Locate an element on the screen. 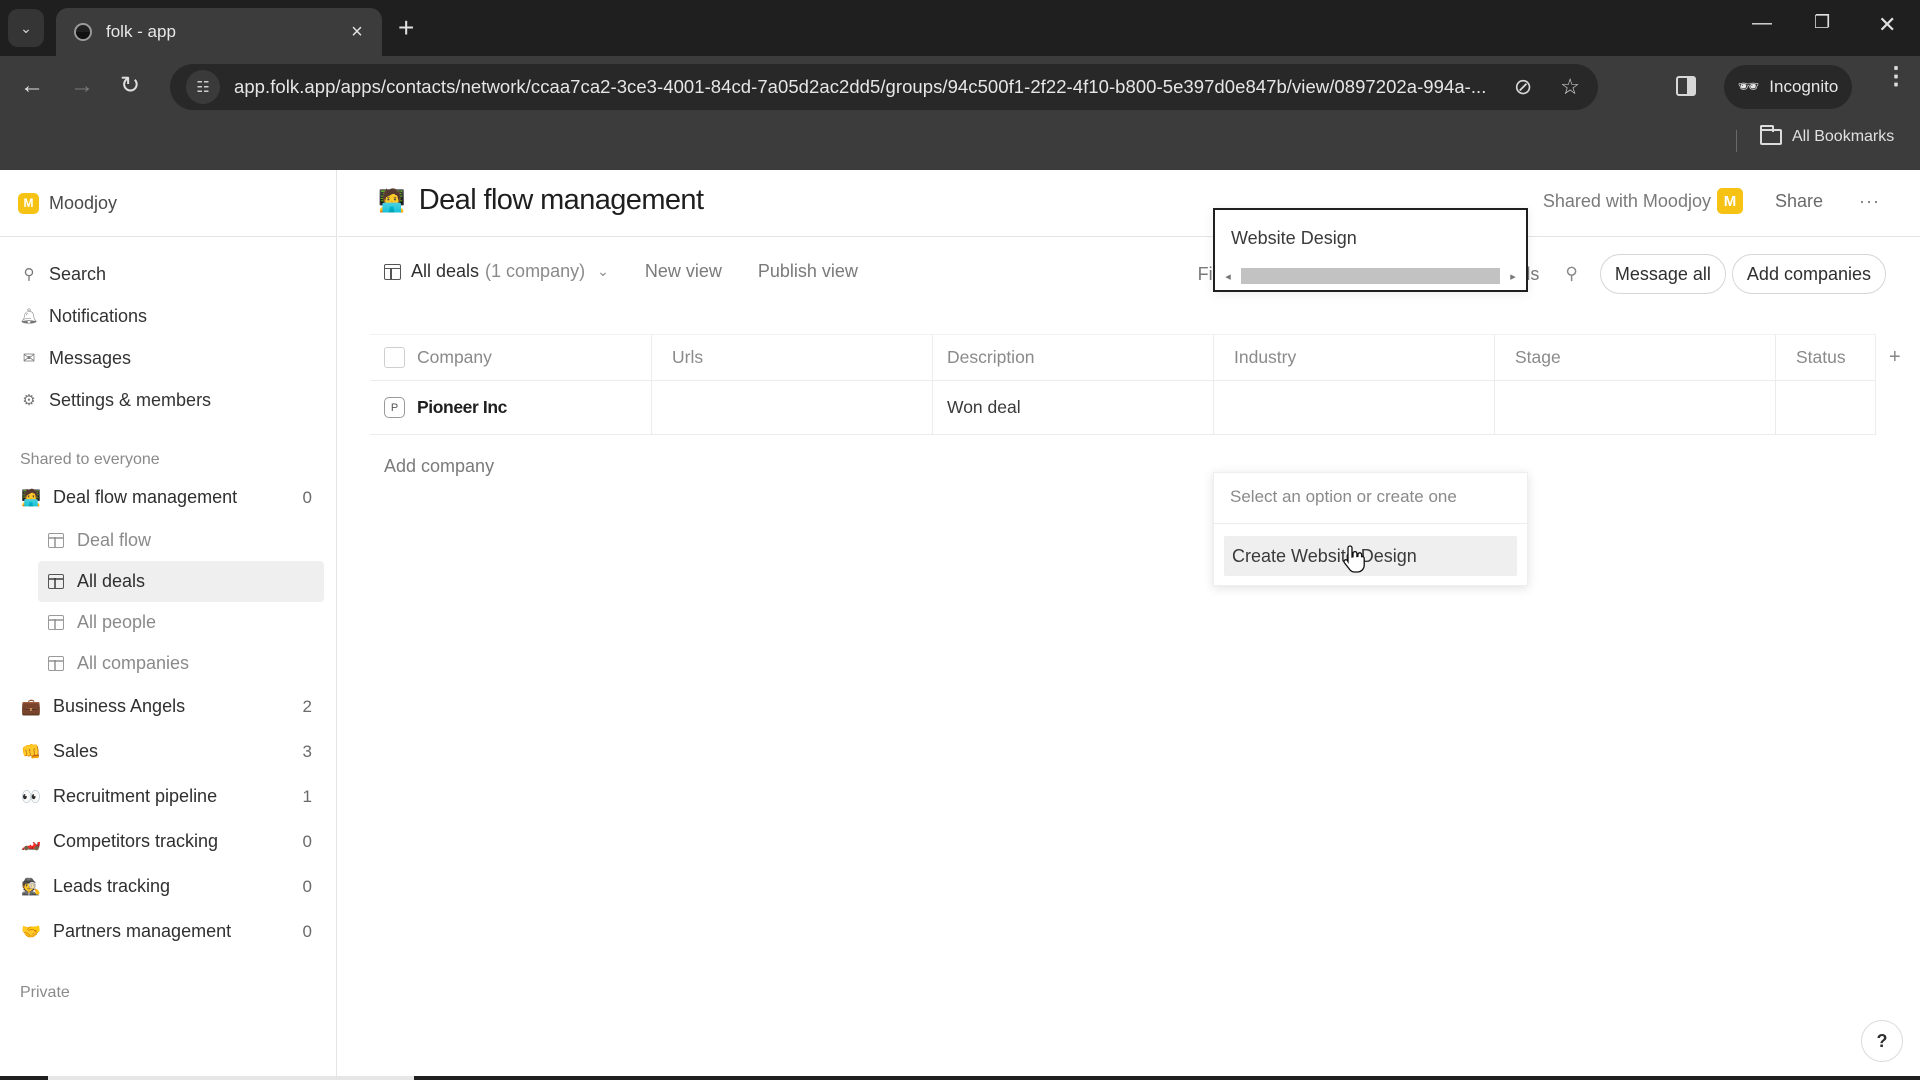 This screenshot has width=1920, height=1080. sidebar-group-sales: 👊 Sales 3 is located at coordinates (168, 751).